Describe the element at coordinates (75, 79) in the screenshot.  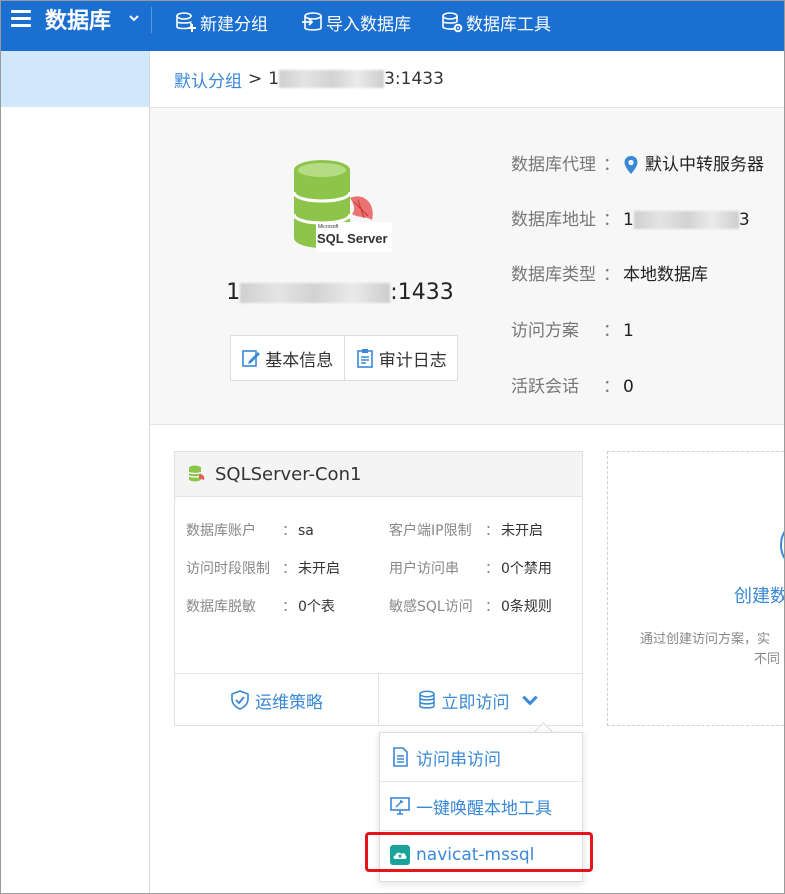
I see `nav-item-active` at that location.